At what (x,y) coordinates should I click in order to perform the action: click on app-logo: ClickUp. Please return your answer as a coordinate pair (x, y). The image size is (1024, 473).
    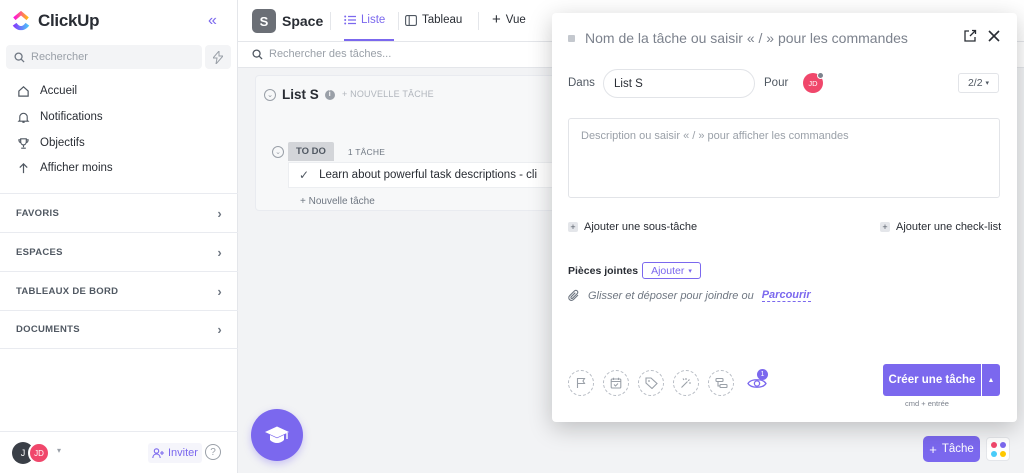
    Looking at the image, I should click on (55, 21).